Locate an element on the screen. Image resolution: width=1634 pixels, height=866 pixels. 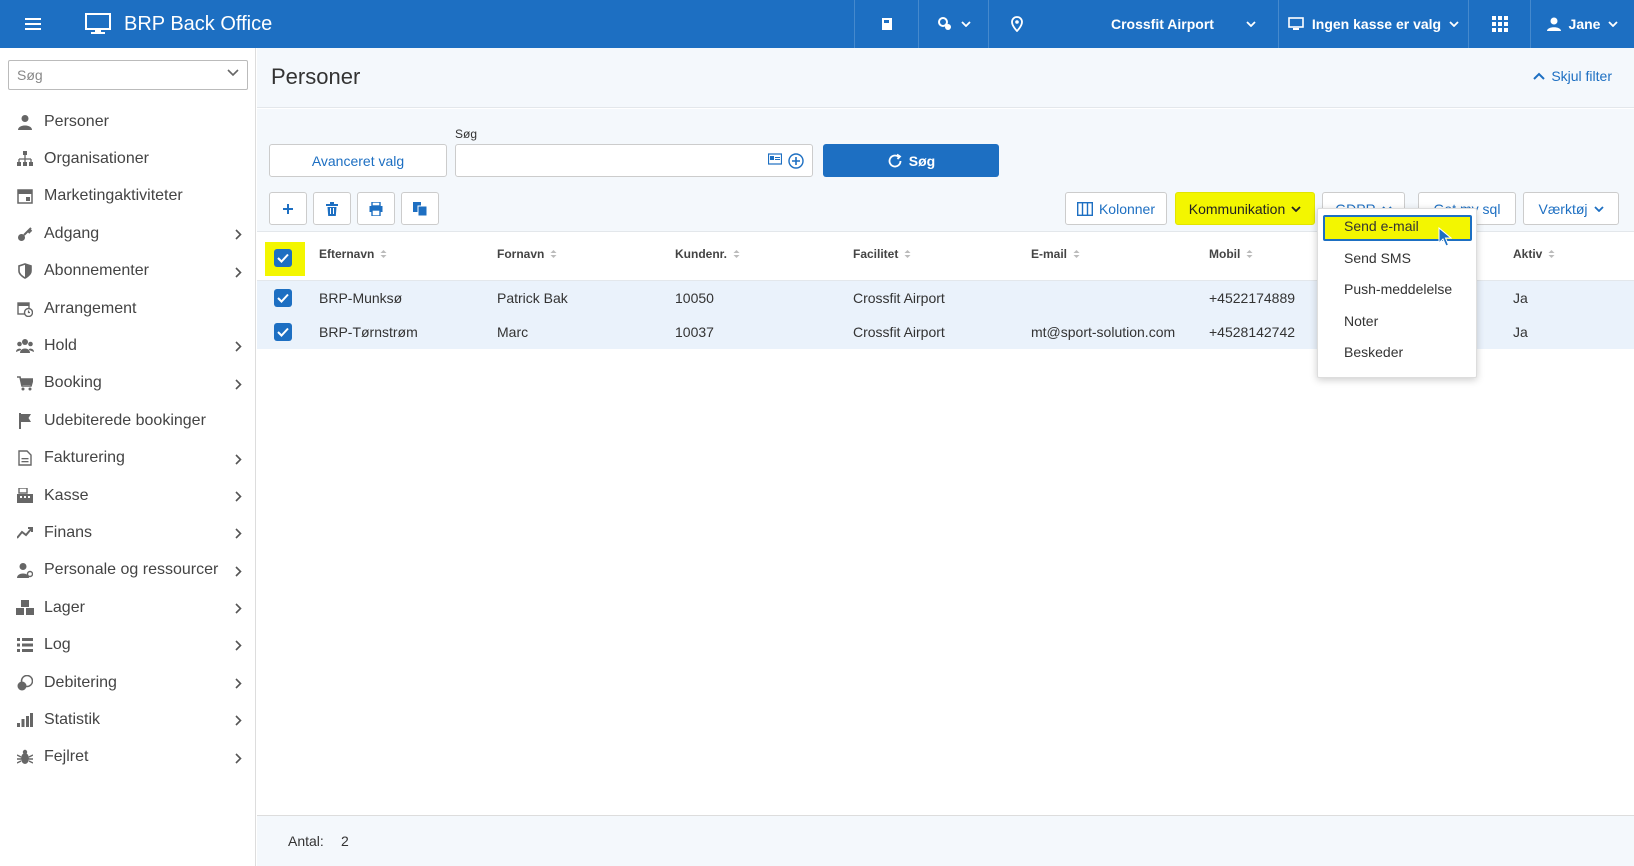
add-circle-icon is located at coordinates (796, 161).